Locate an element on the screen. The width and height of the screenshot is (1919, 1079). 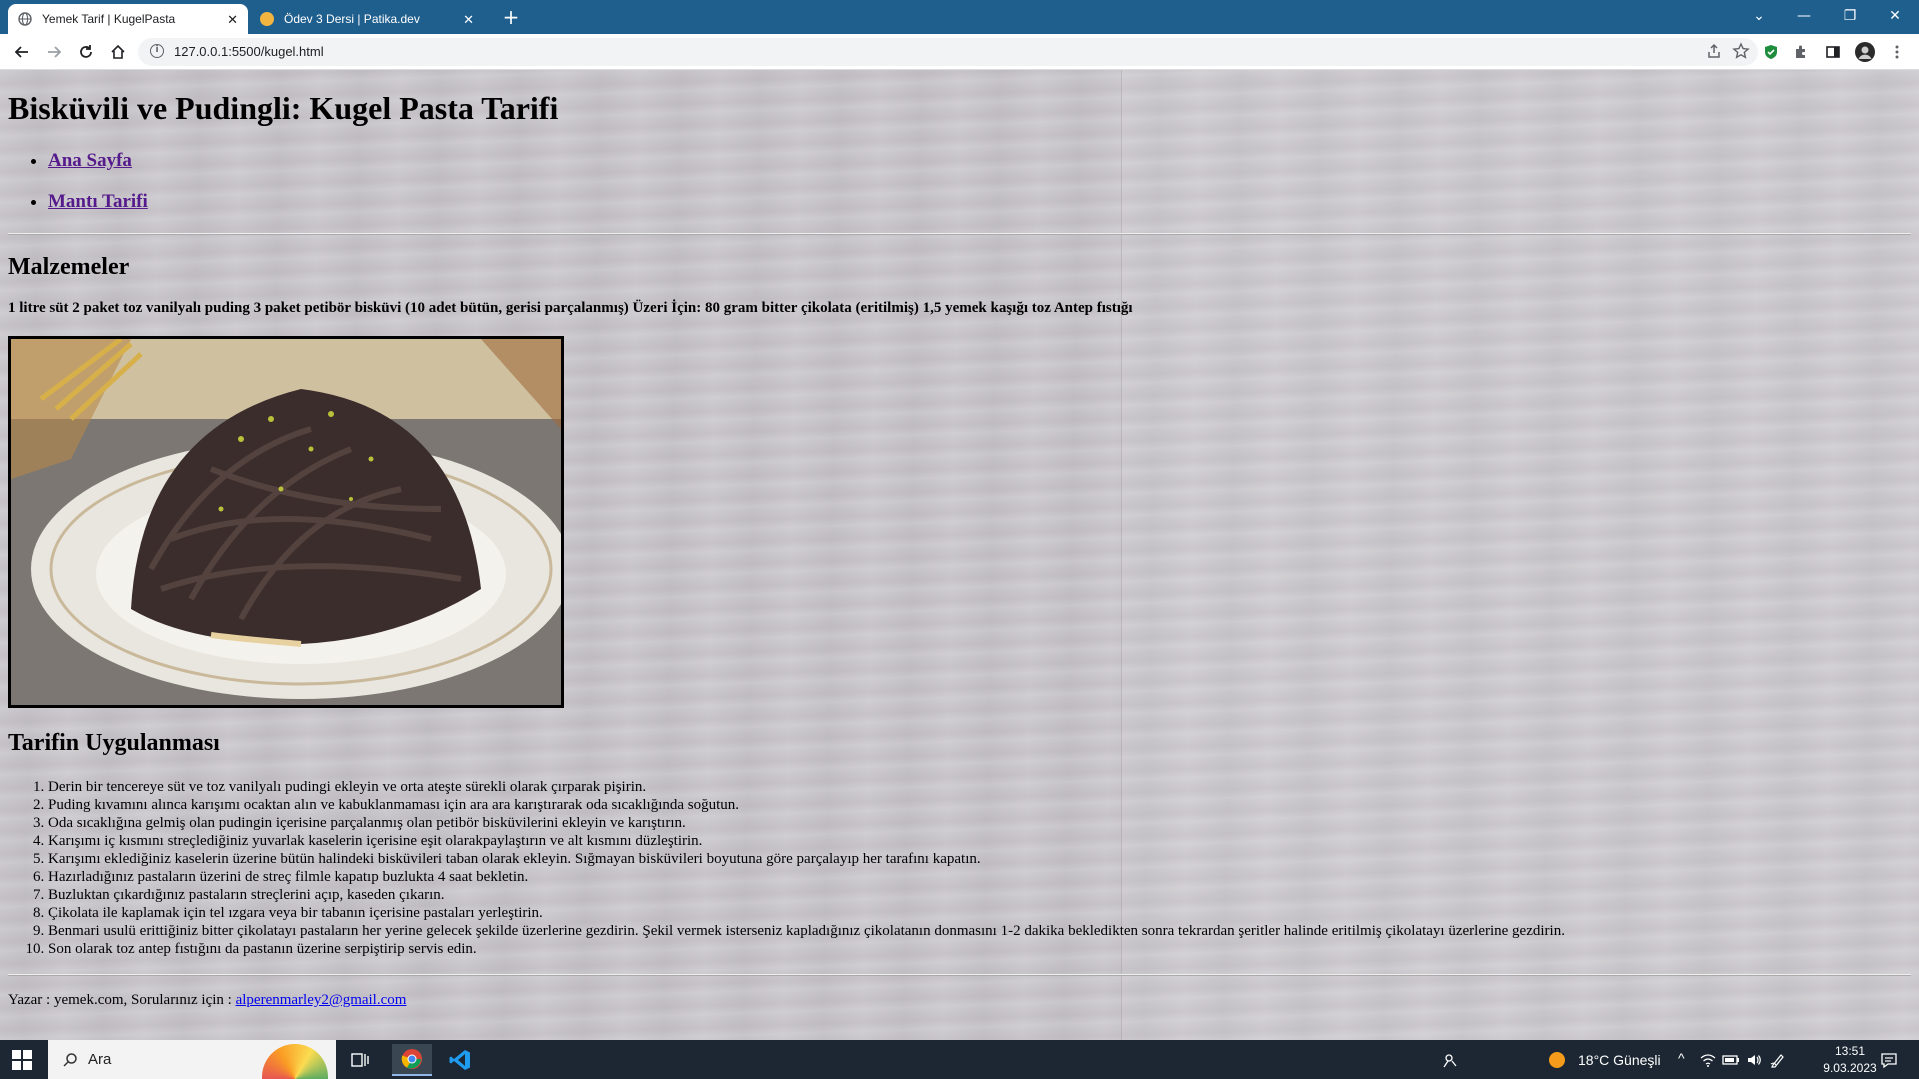
search-icon is located at coordinates (70, 1061).